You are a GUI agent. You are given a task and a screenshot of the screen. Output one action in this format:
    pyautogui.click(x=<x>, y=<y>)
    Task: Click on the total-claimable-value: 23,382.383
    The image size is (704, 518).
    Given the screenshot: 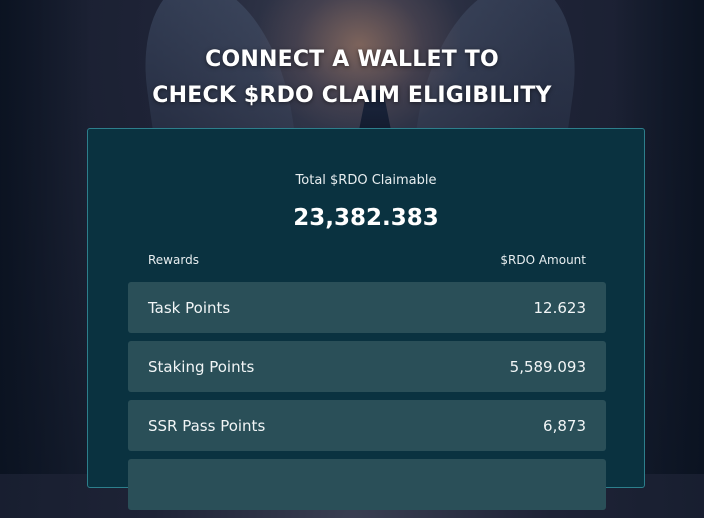 What is the action you would take?
    pyautogui.click(x=366, y=218)
    